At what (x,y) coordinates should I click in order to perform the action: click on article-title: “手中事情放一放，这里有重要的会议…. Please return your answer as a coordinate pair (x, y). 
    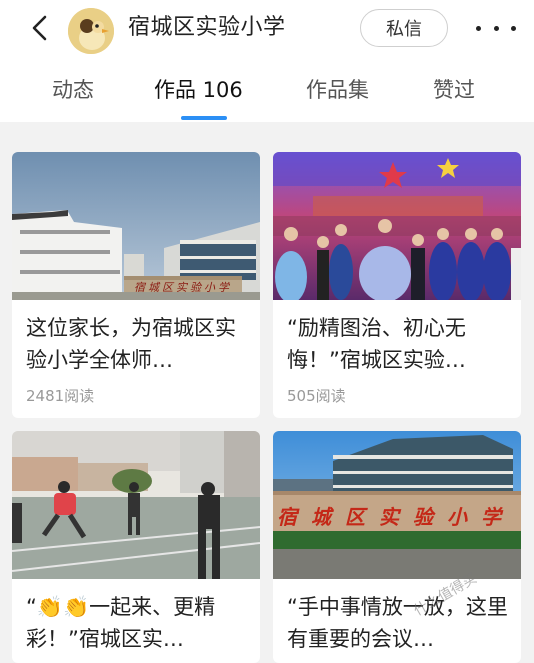
    Looking at the image, I should click on (397, 623).